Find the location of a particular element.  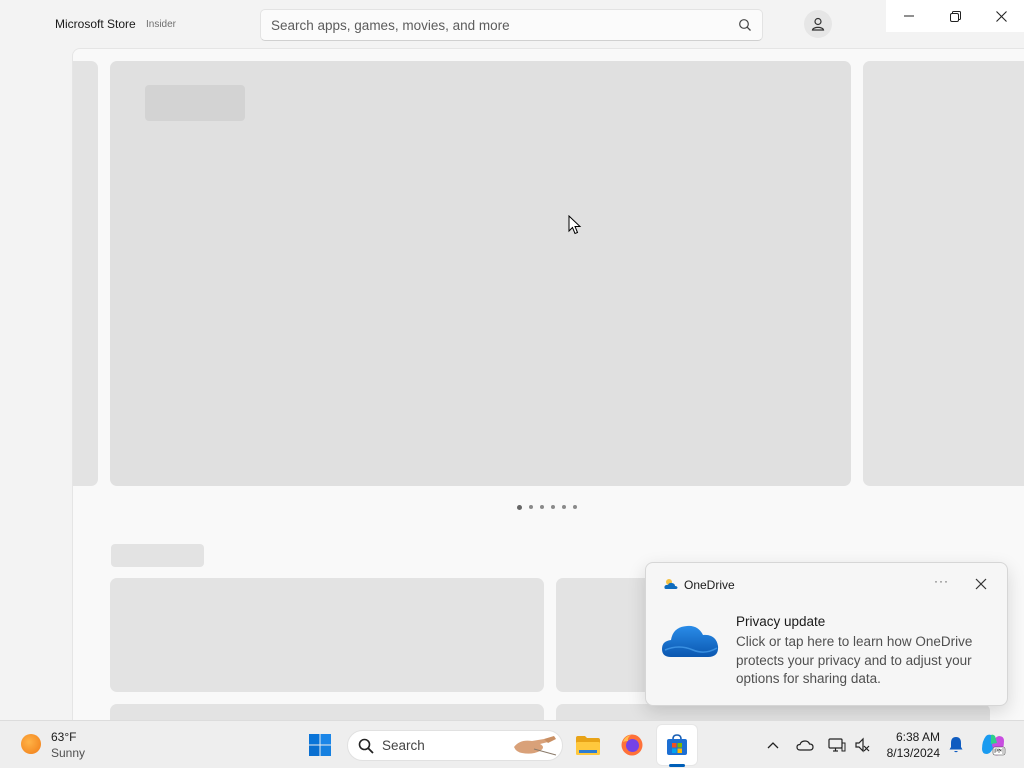

taskbar-search-box: Search is located at coordinates (455, 745).